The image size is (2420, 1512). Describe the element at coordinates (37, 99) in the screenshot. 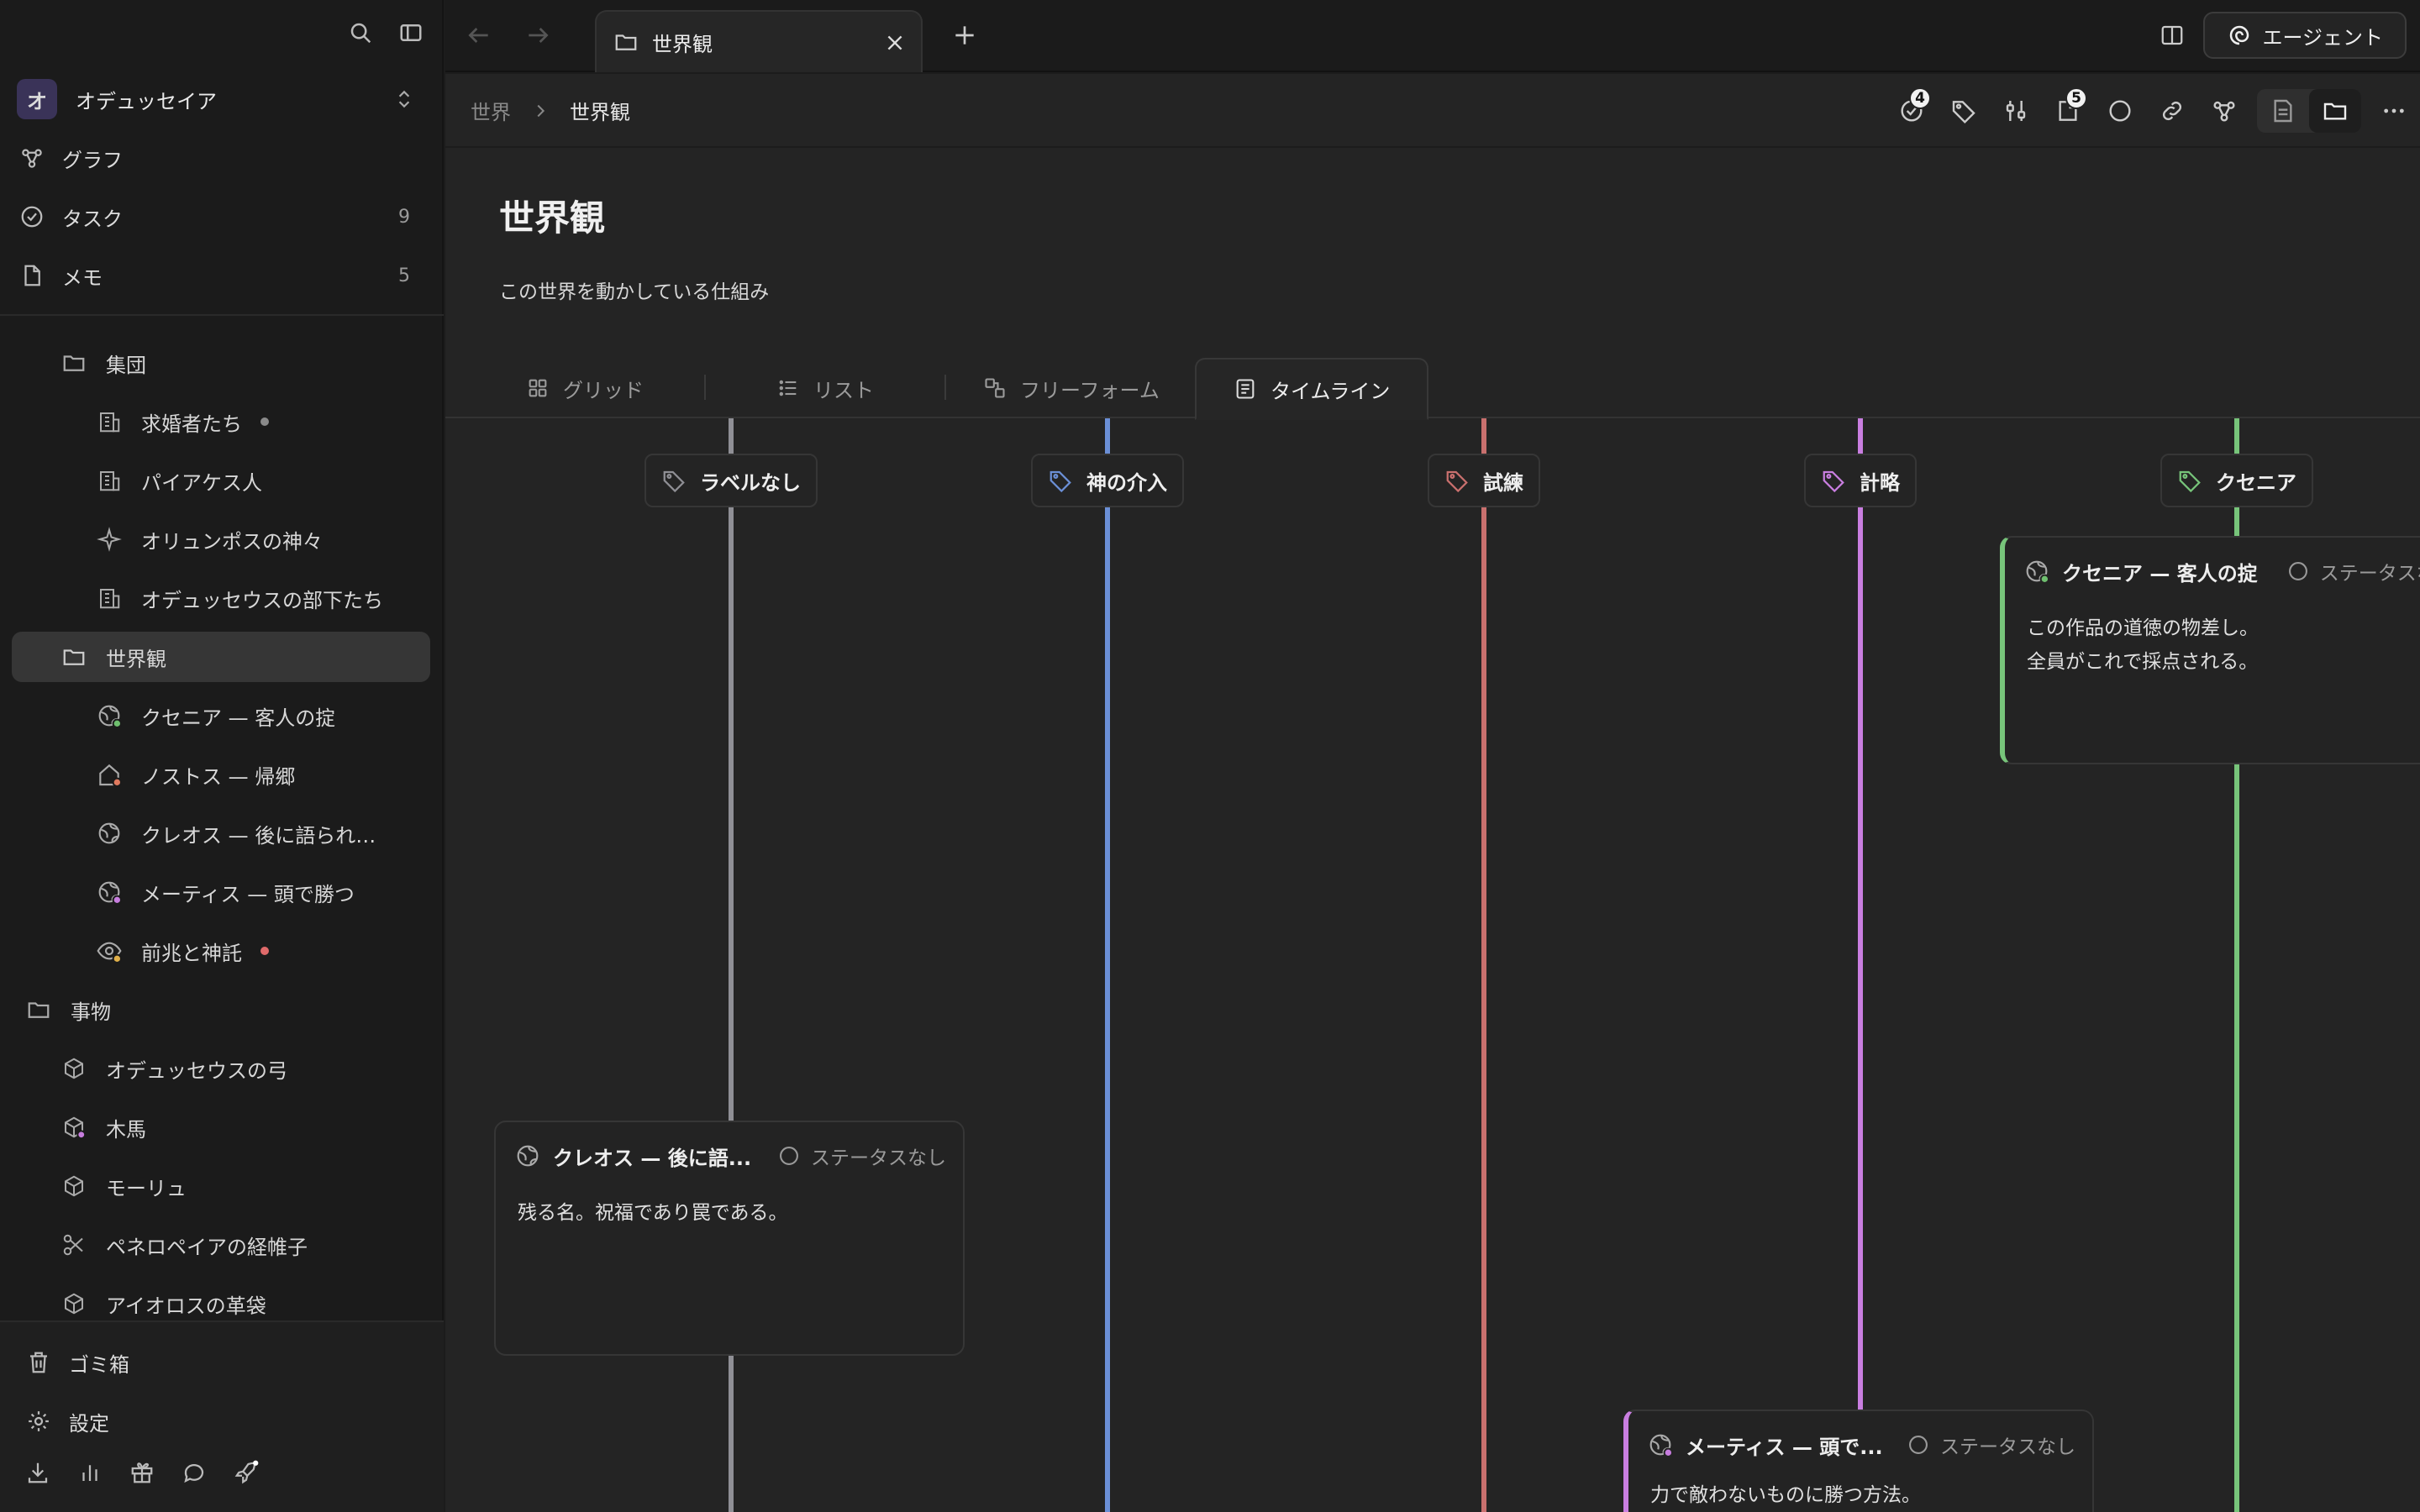

I see `workspace-avatar: オ` at that location.